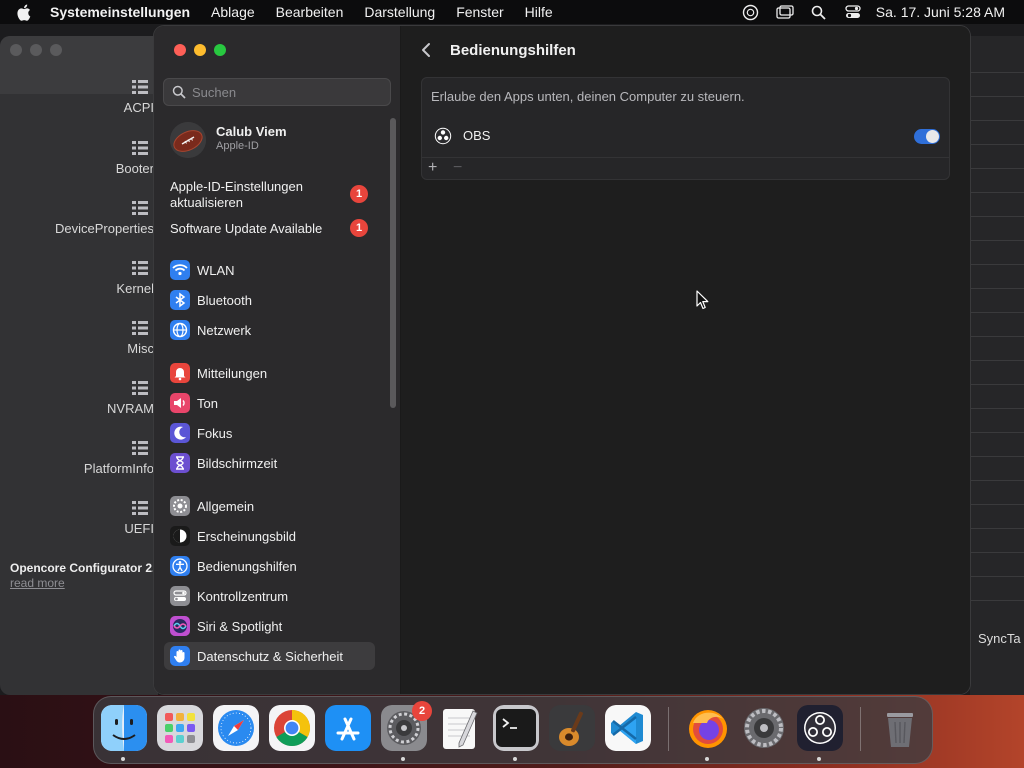 The height and width of the screenshot is (768, 1024). Describe the element at coordinates (220, 50) in the screenshot. I see `zoom-button` at that location.